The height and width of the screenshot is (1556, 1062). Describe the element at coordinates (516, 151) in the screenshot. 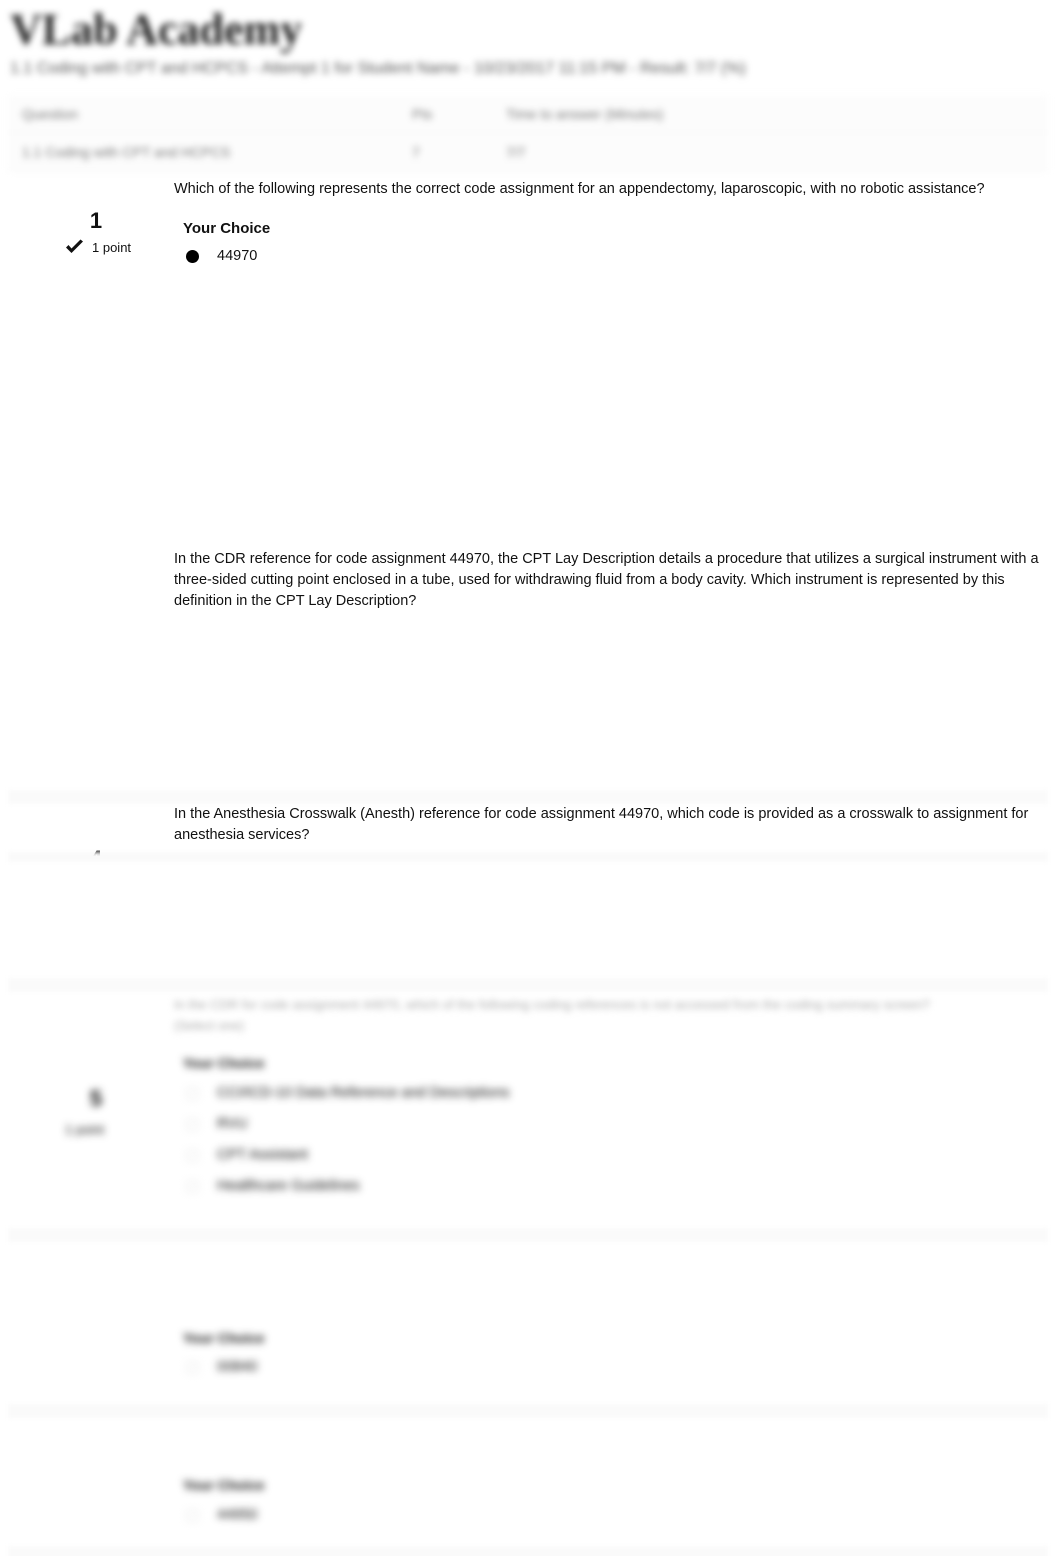

I see `summary-cell: 7/7` at that location.